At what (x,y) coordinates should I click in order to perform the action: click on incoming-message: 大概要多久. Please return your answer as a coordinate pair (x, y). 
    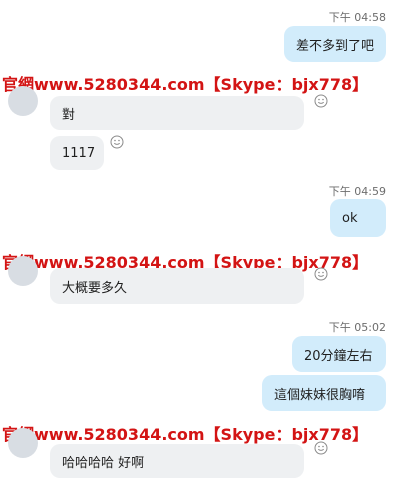
    Looking at the image, I should click on (177, 286).